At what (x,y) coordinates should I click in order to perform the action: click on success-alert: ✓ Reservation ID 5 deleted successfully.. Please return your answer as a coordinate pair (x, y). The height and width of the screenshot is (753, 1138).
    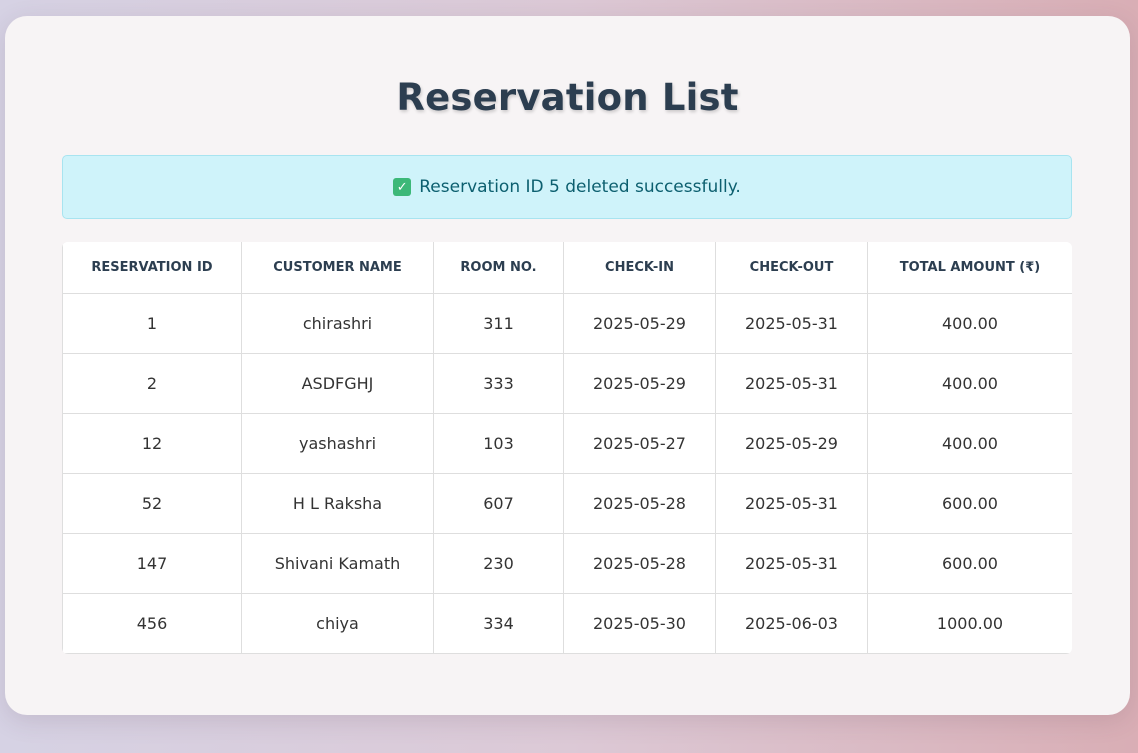
    Looking at the image, I should click on (567, 187).